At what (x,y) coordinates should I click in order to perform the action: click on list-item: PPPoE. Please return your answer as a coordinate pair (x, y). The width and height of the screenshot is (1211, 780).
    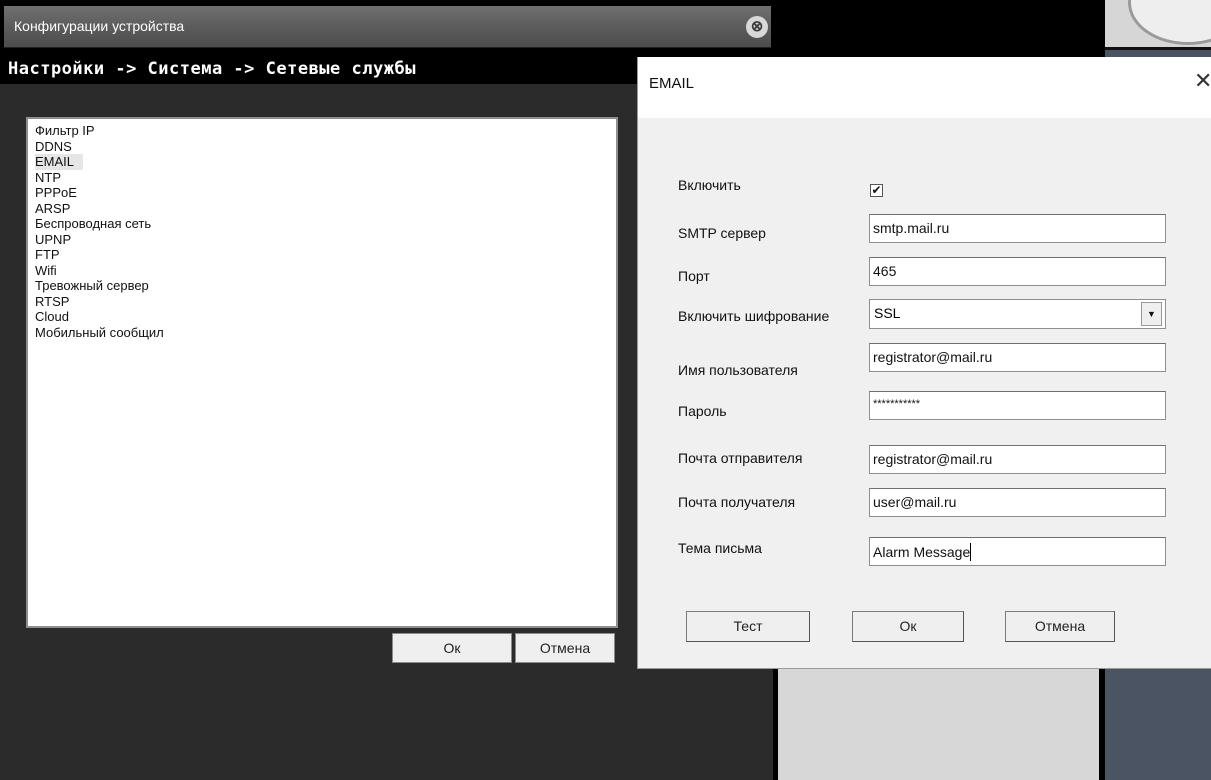
    Looking at the image, I should click on (325, 193).